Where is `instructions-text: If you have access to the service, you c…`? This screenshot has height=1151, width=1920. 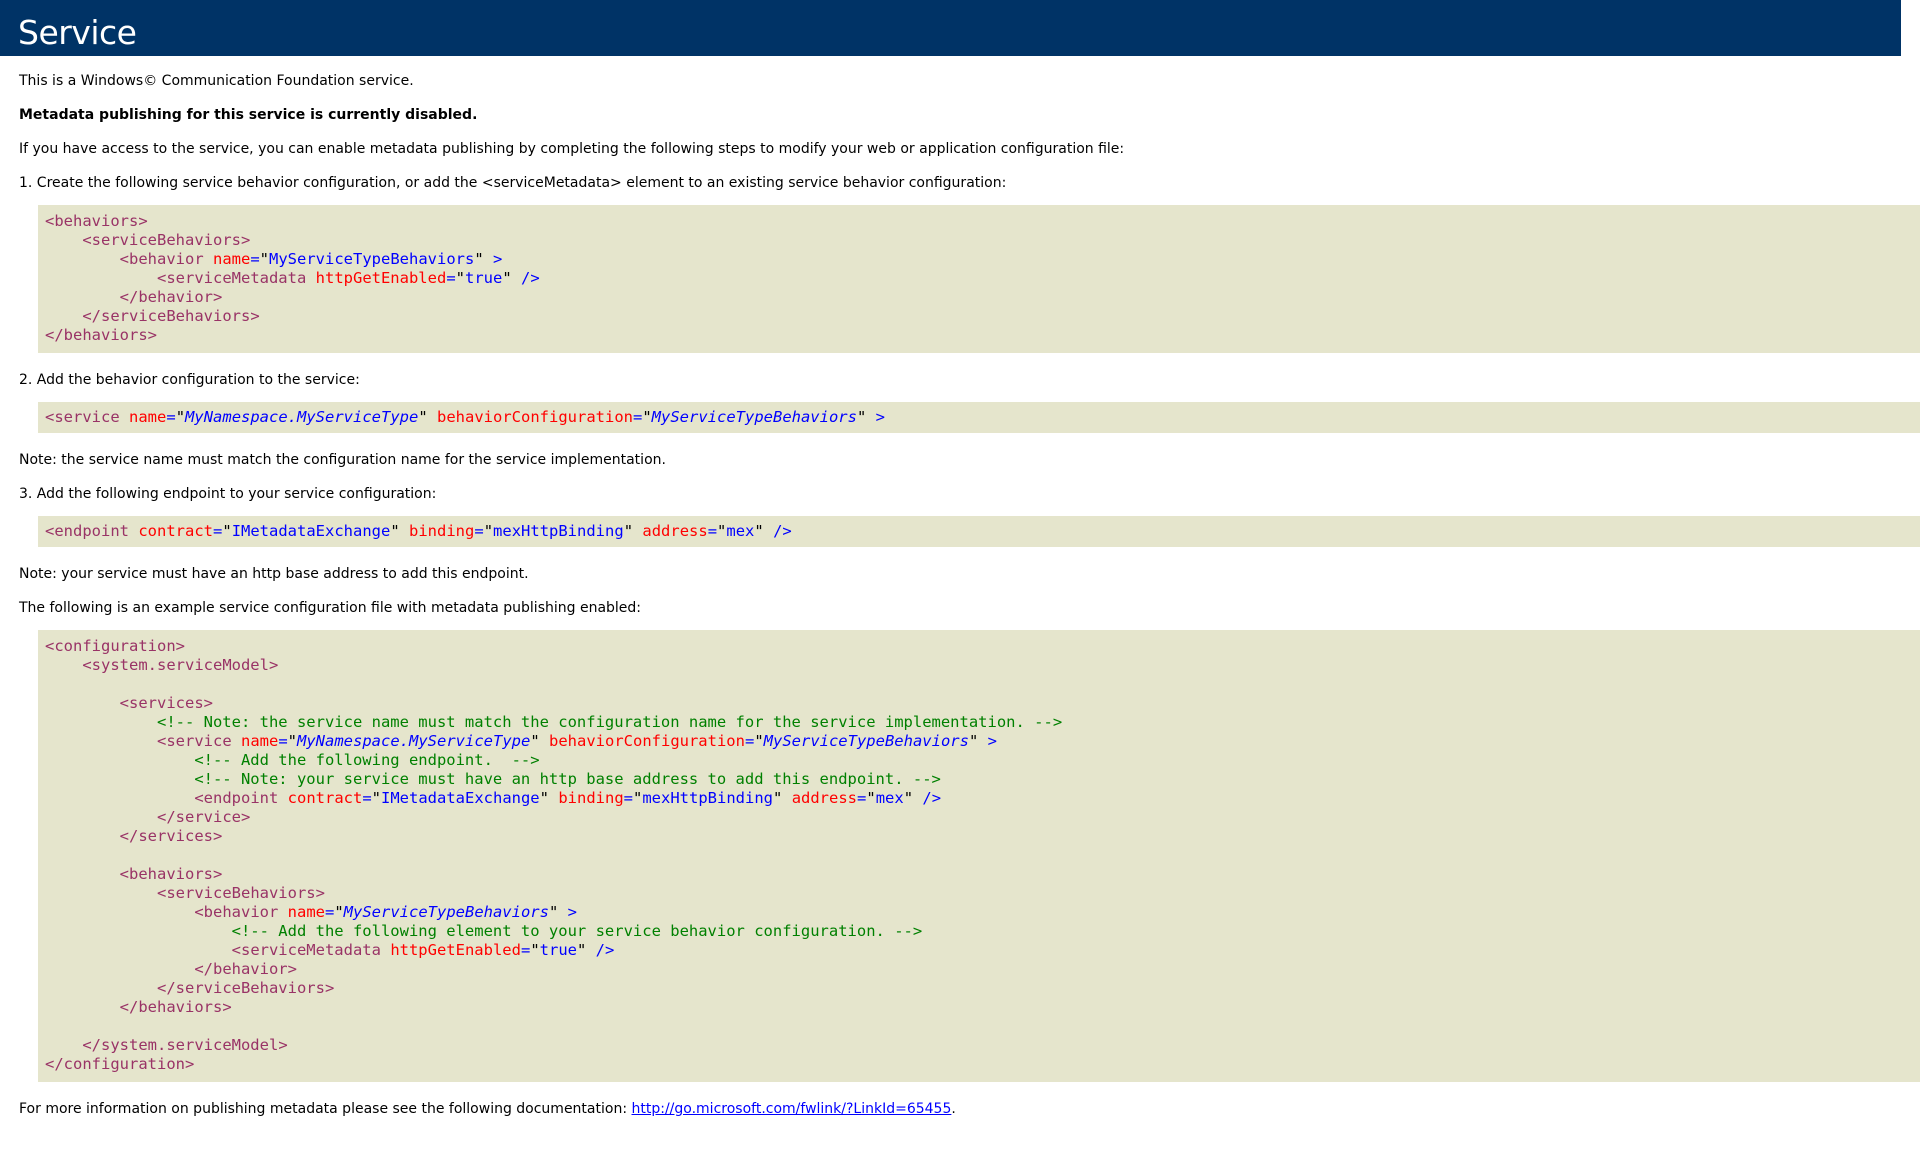
instructions-text: If you have access to the service, you c… is located at coordinates (572, 149).